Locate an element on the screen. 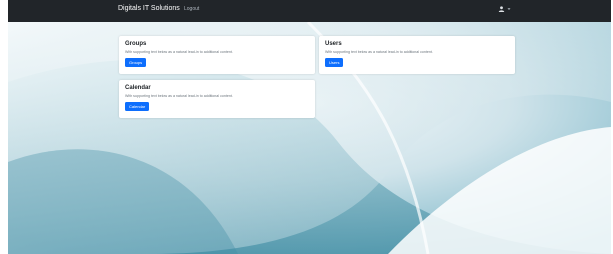 The height and width of the screenshot is (254, 613). caret-down-icon is located at coordinates (509, 9).